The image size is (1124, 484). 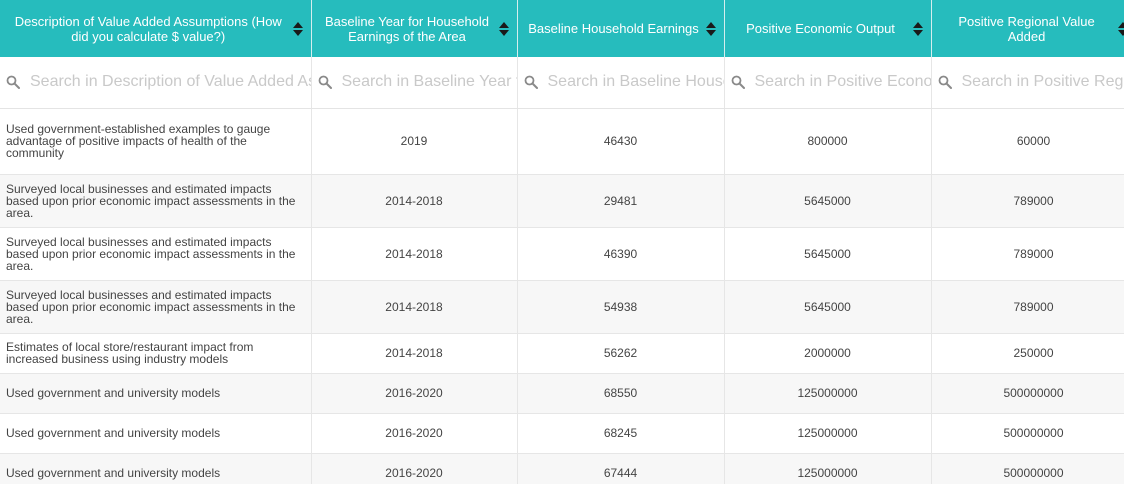 What do you see at coordinates (621, 353) in the screenshot?
I see `cell-baseline-earnings: 56262` at bounding box center [621, 353].